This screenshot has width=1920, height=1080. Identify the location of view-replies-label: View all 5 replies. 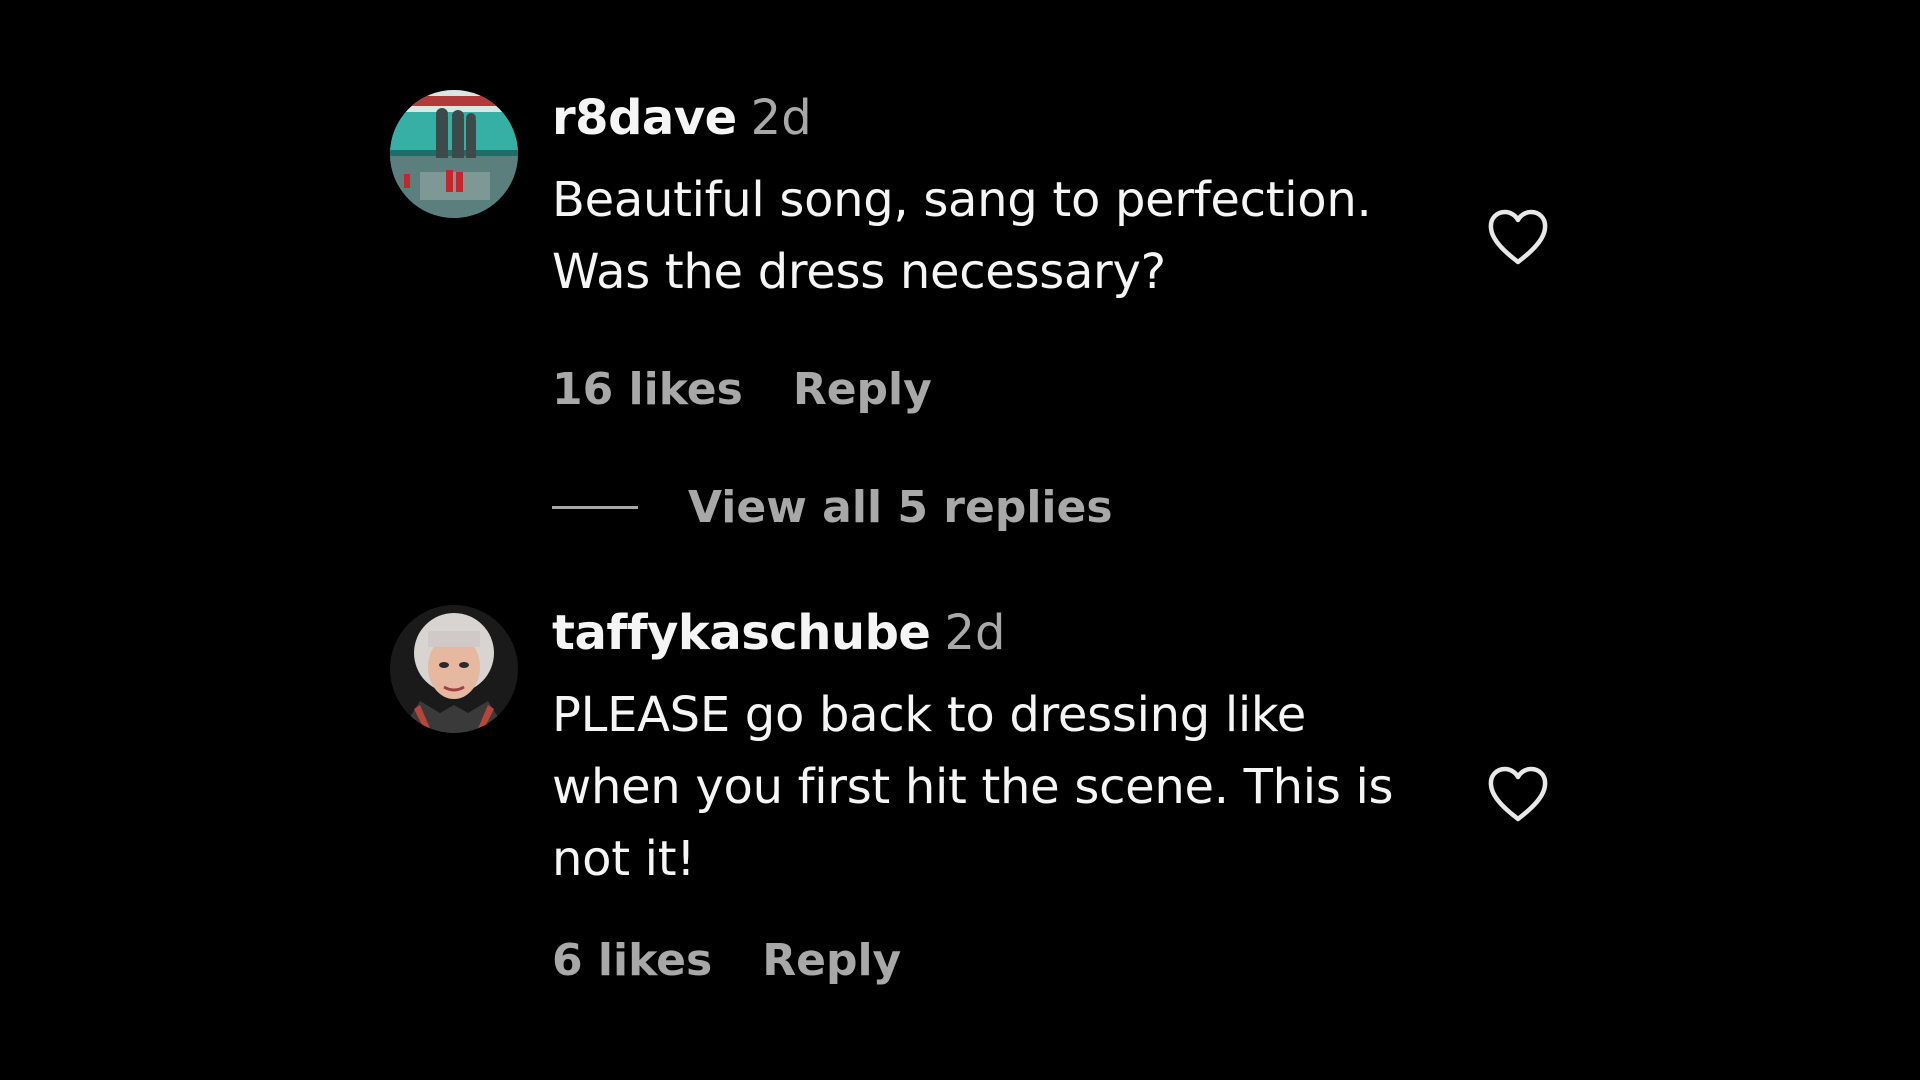
(900, 507).